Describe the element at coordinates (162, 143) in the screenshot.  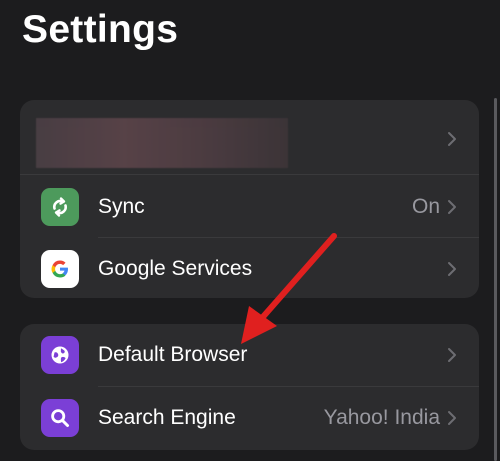
I see `blurred-profile-name` at that location.